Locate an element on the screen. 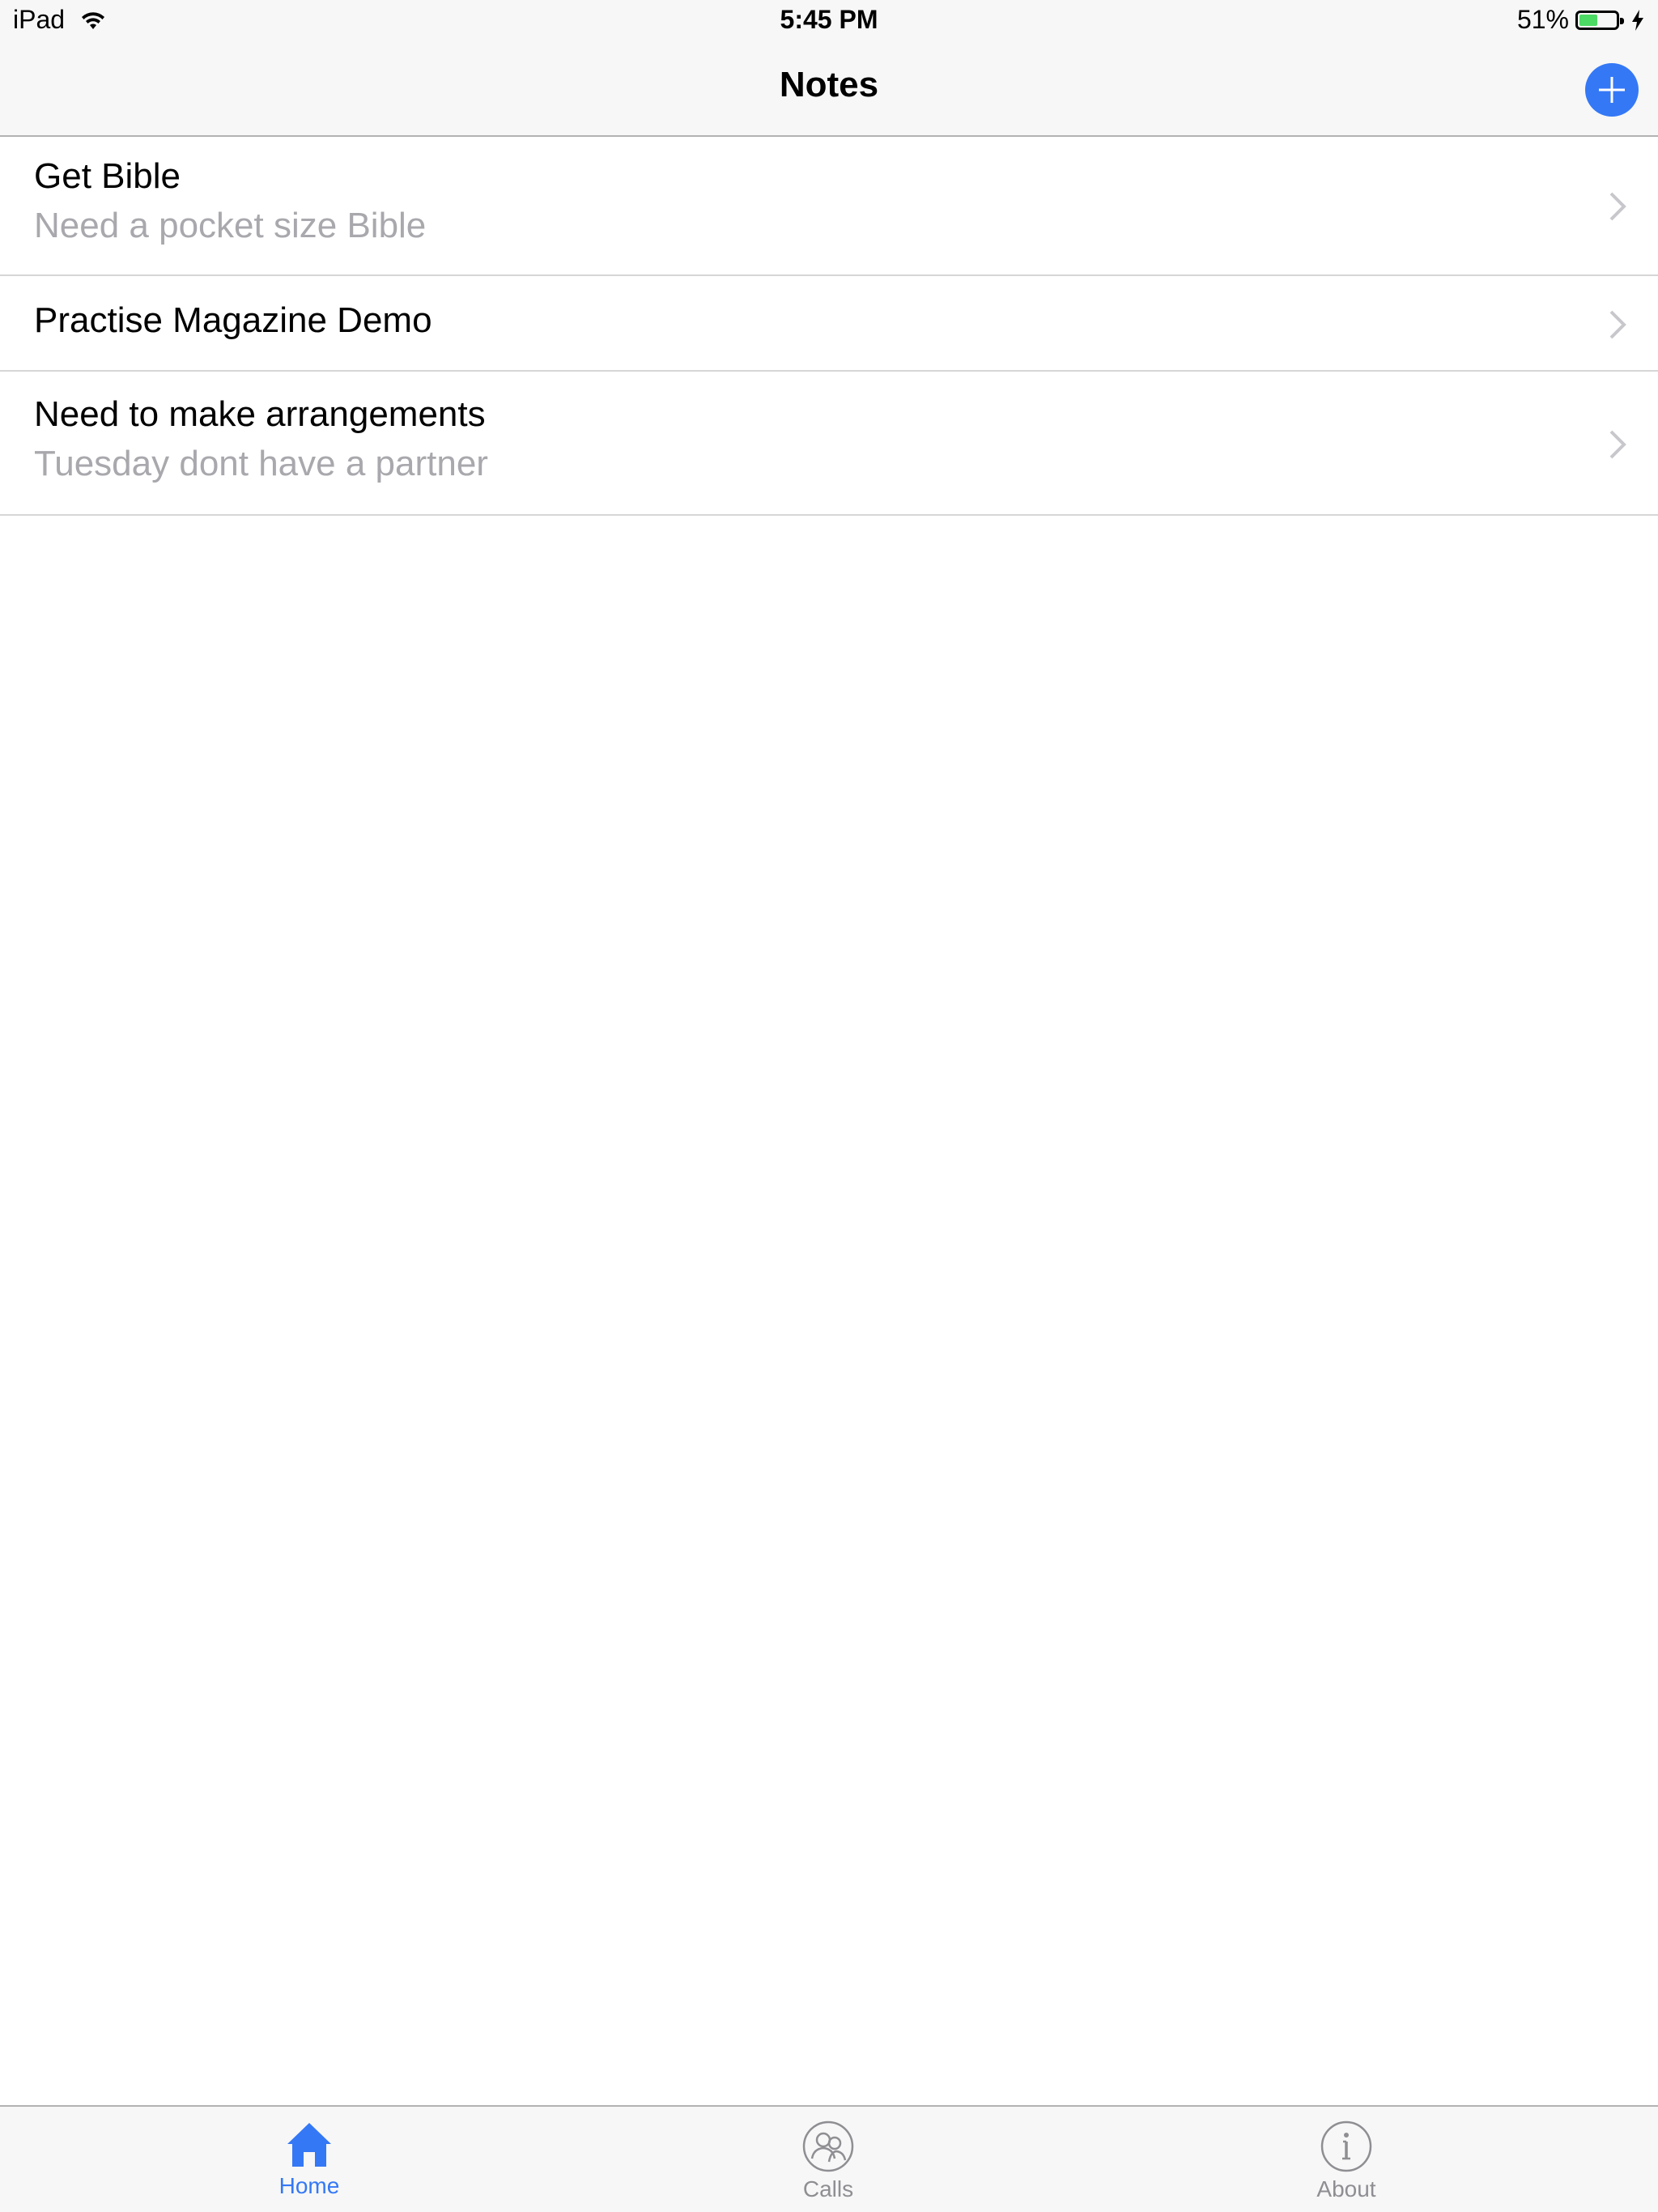 Image resolution: width=1658 pixels, height=2212 pixels. bolt-icon is located at coordinates (1637, 20).